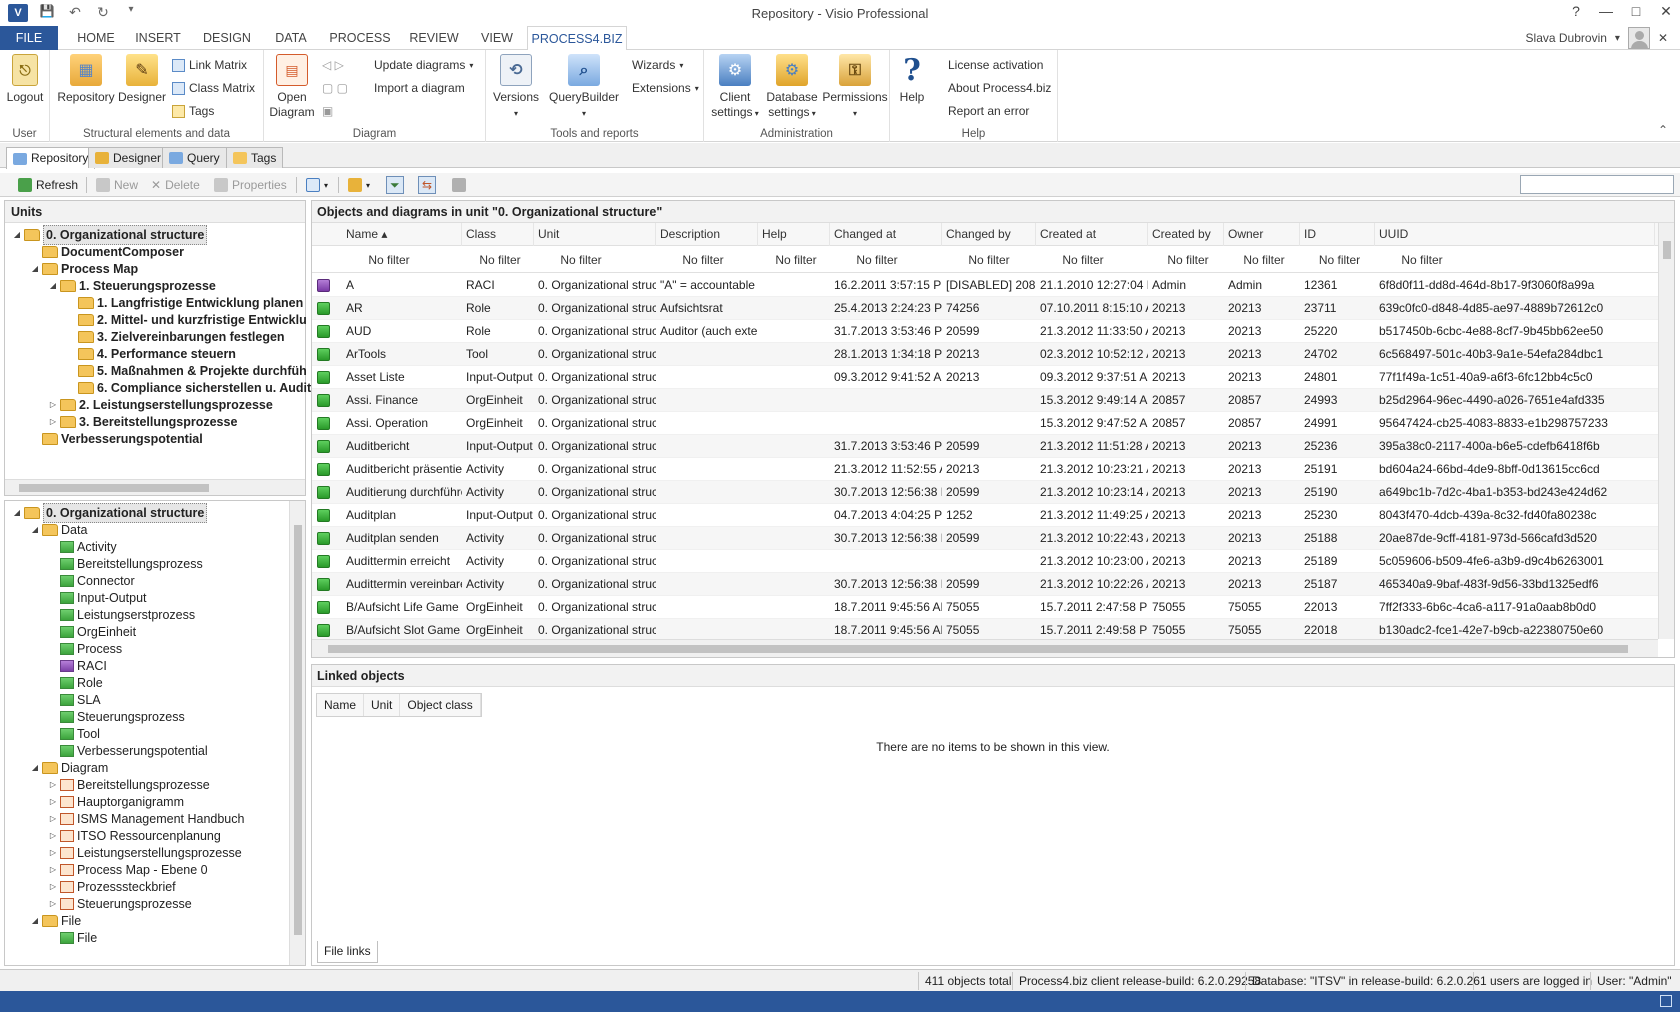 This screenshot has height=1012, width=1680. I want to click on unit-tree-item: 5. Maßnahmen & Projekte durchfüh, so click(187, 371).